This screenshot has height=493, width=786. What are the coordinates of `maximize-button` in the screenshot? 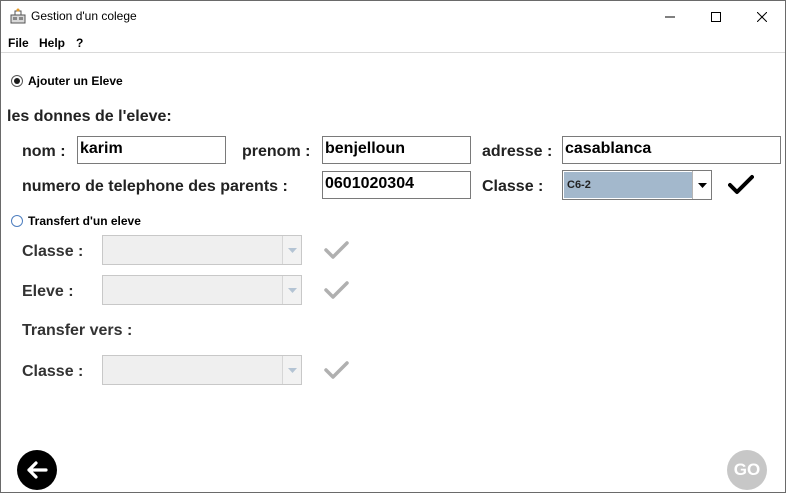 It's located at (716, 16).